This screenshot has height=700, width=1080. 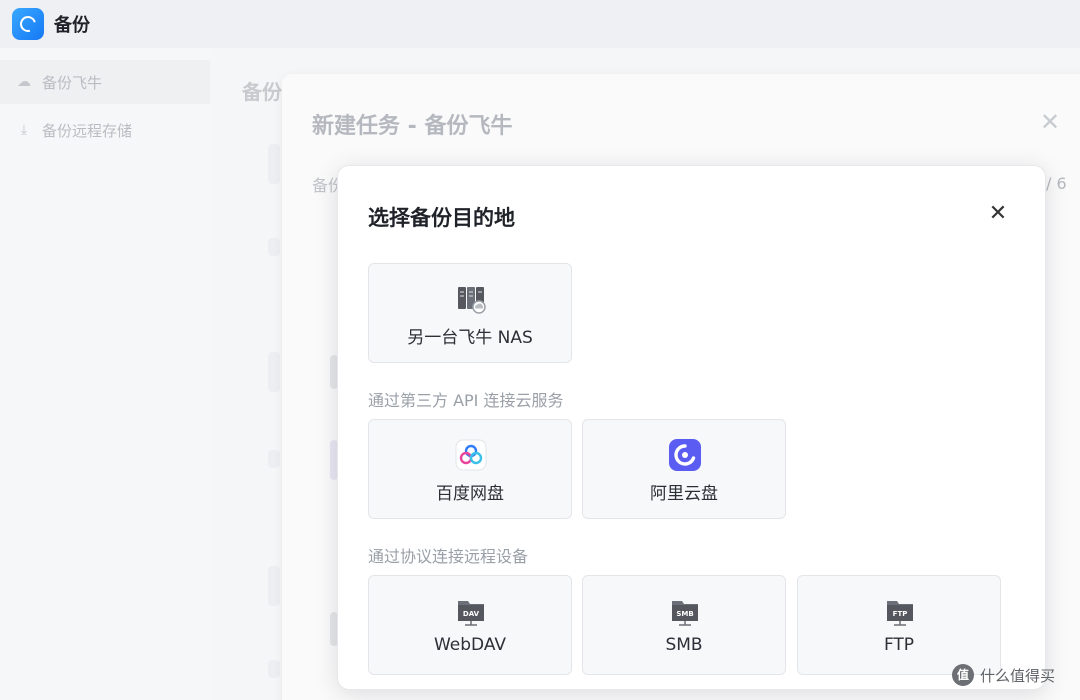 I want to click on watermark-badge: 值, so click(x=963, y=675).